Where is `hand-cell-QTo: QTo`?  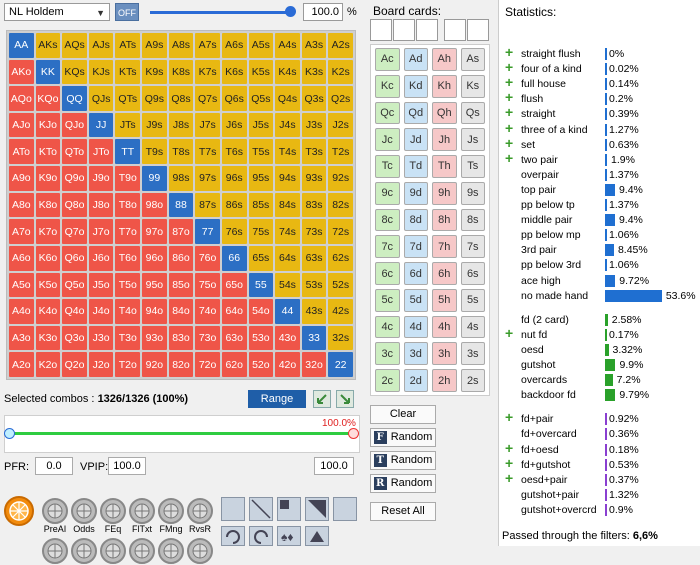 hand-cell-QTo: QTo is located at coordinates (74, 152).